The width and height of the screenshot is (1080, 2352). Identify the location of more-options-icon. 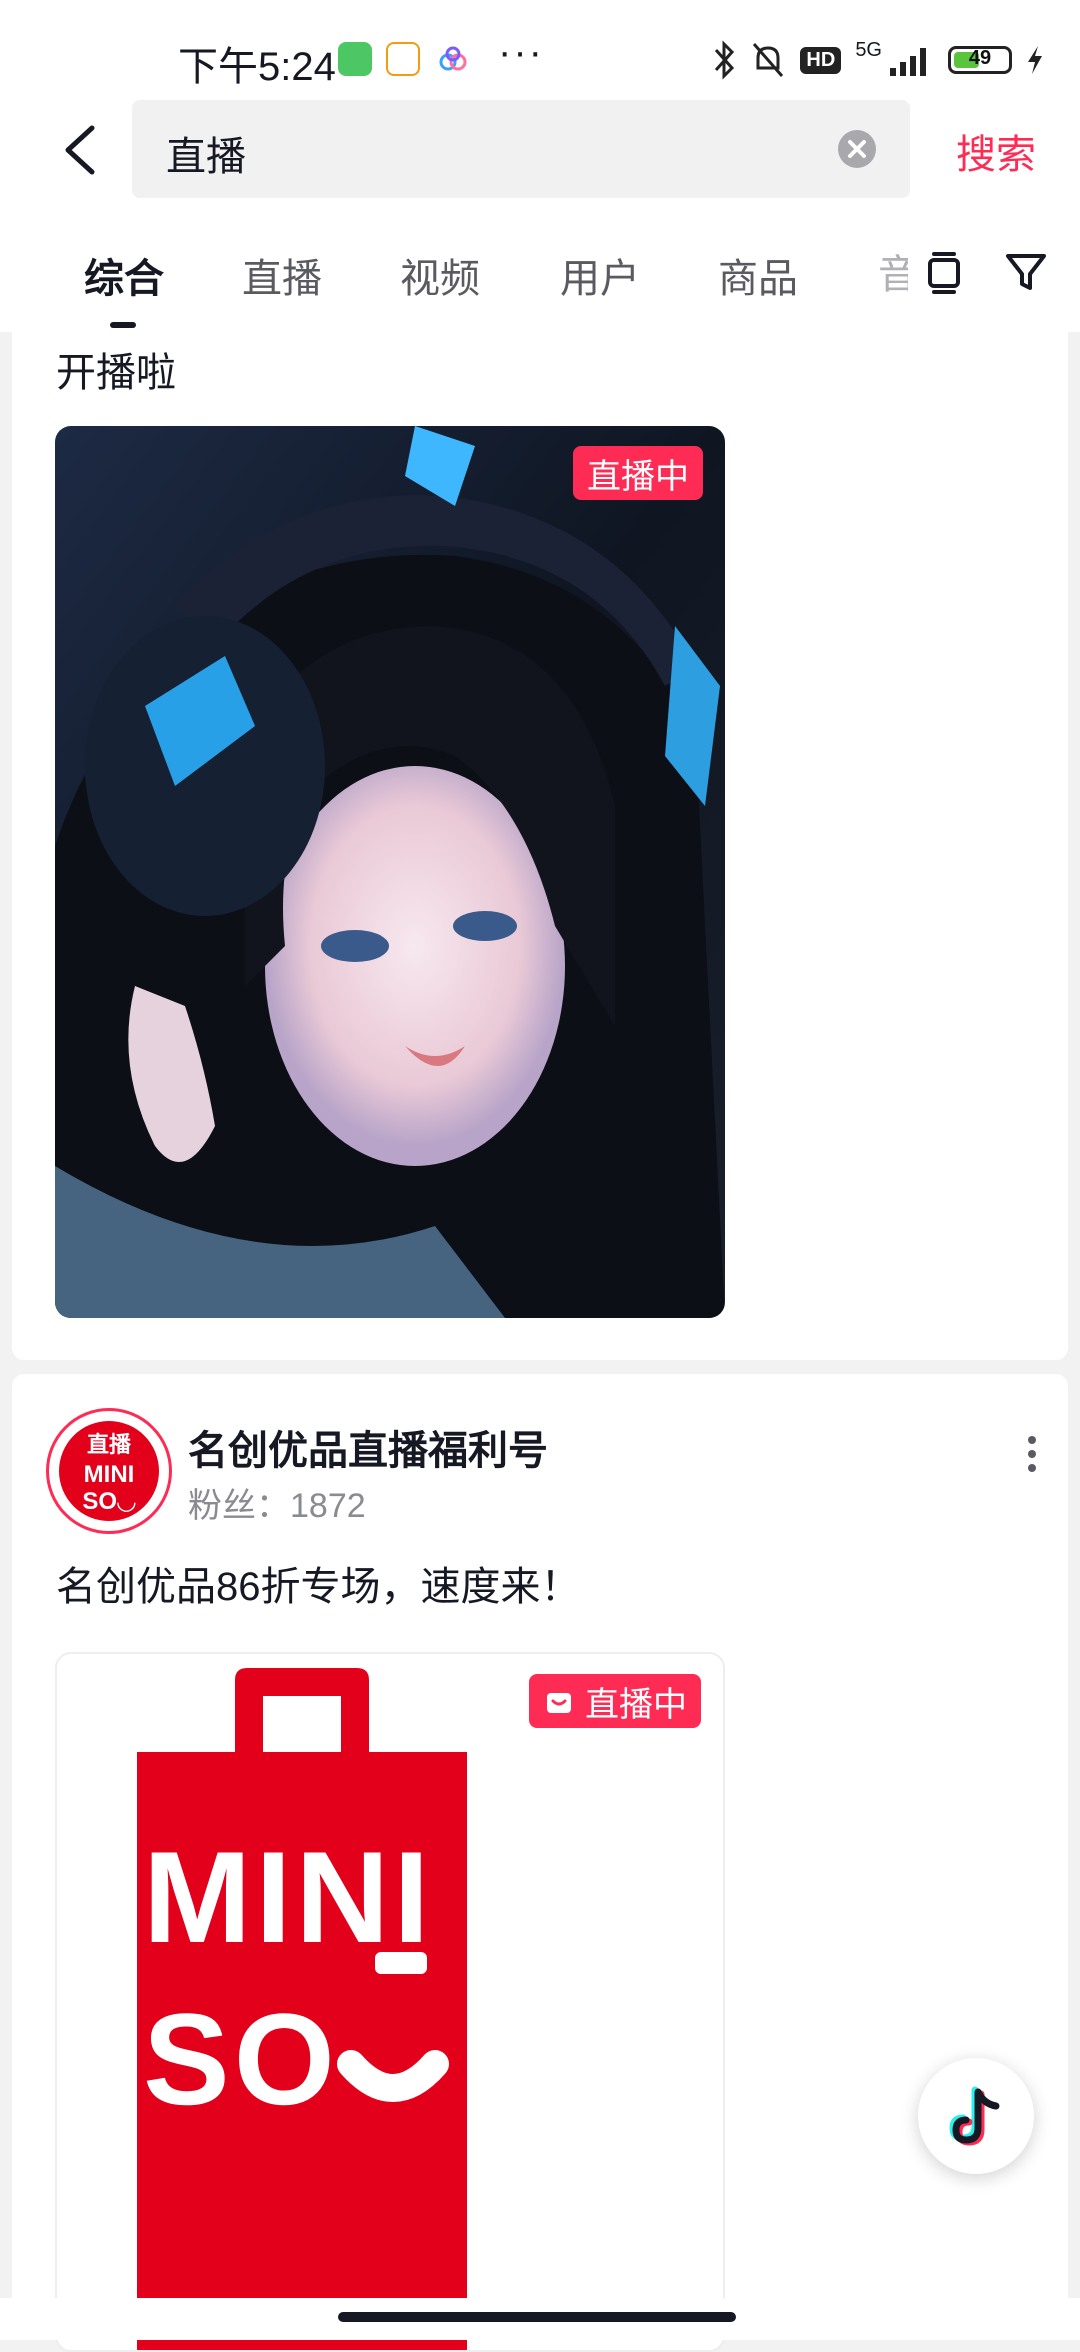
(1032, 1454).